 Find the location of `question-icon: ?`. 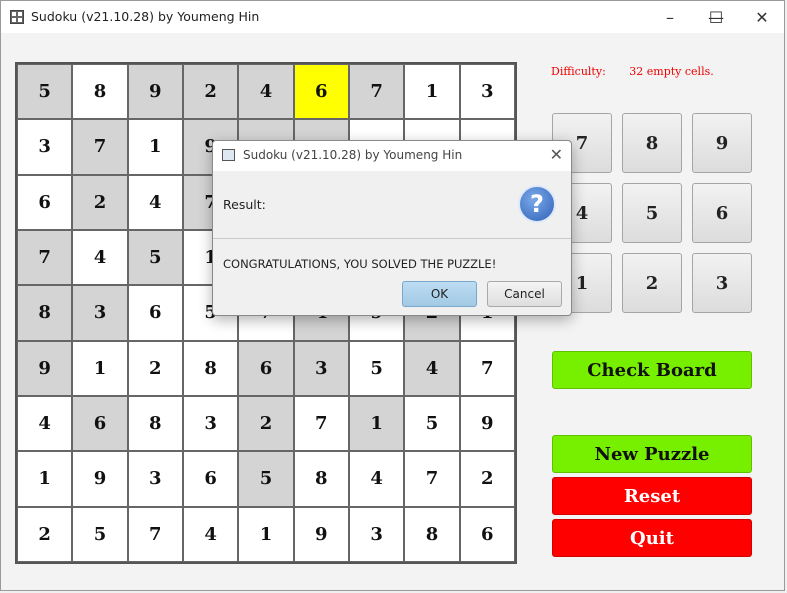

question-icon: ? is located at coordinates (537, 204).